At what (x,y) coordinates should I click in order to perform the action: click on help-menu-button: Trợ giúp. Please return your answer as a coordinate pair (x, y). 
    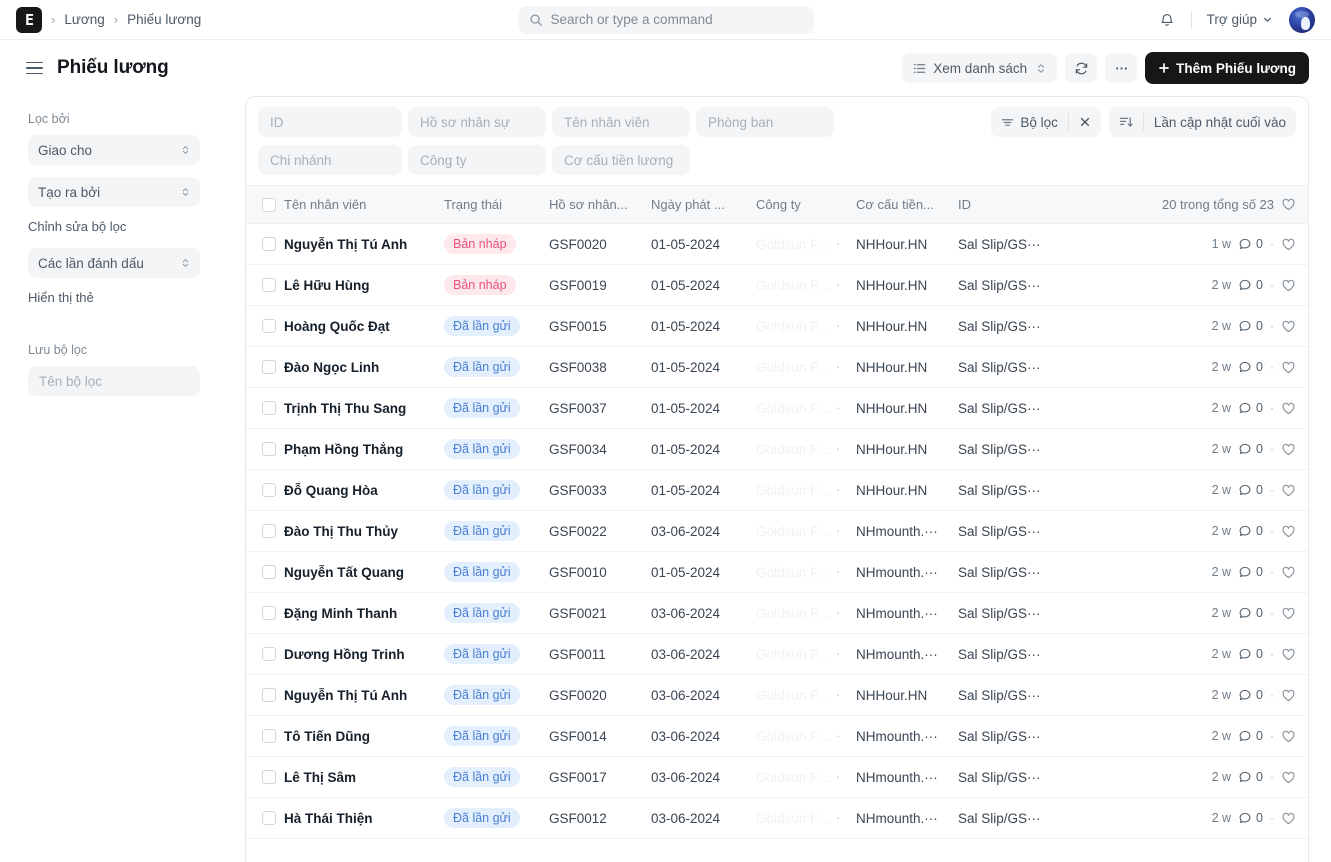
    Looking at the image, I should click on (1240, 19).